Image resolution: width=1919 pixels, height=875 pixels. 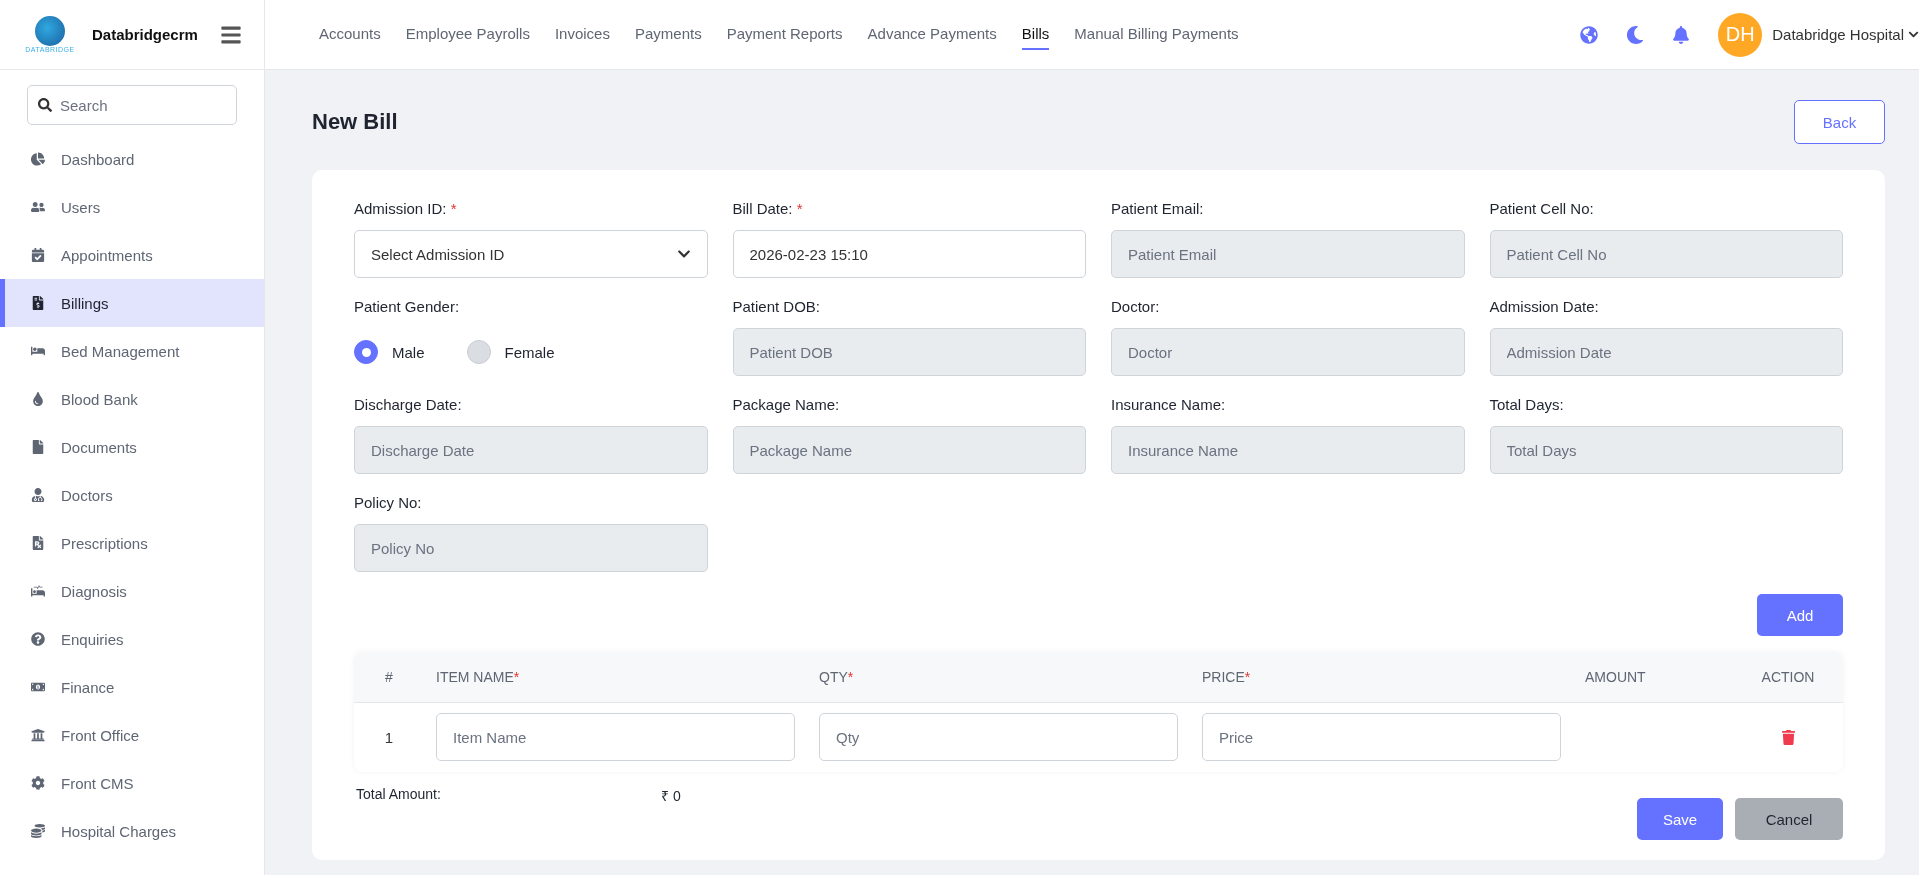 What do you see at coordinates (671, 796) in the screenshot?
I see `total-value: ₹ 0` at bounding box center [671, 796].